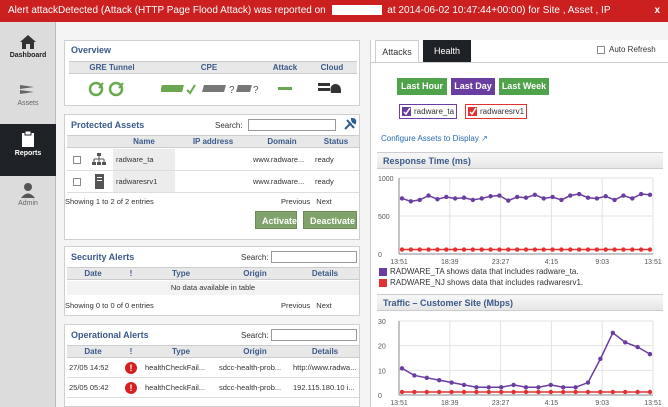 The width and height of the screenshot is (668, 407). Describe the element at coordinates (350, 124) in the screenshot. I see `wrench-icon` at that location.